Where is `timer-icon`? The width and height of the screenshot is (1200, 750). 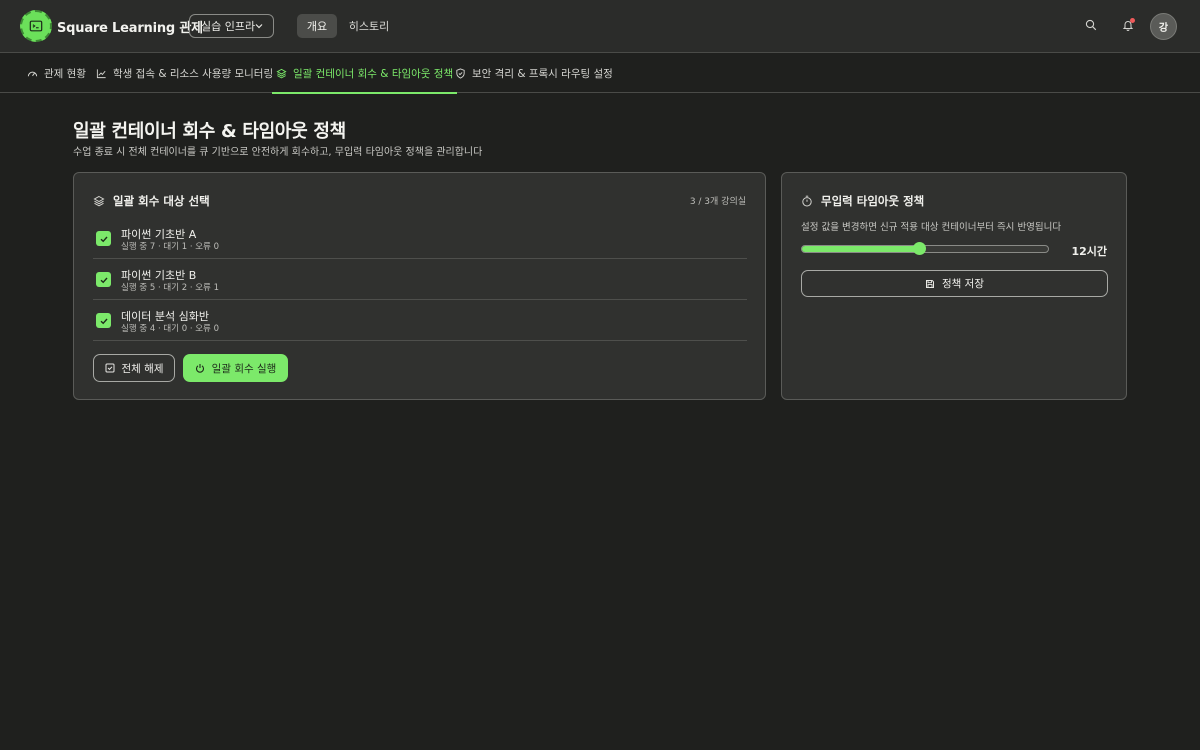
timer-icon is located at coordinates (807, 201).